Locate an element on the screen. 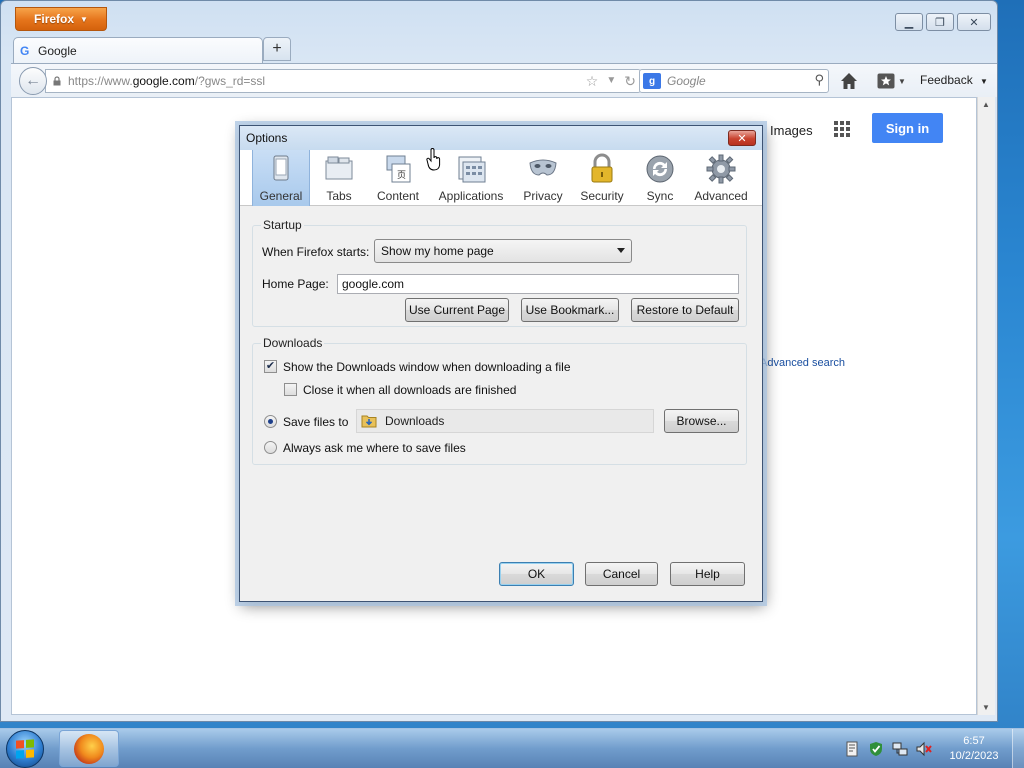 This screenshot has height=768, width=1024. system-clock: 6:57 10/2/2023 is located at coordinates (974, 749).